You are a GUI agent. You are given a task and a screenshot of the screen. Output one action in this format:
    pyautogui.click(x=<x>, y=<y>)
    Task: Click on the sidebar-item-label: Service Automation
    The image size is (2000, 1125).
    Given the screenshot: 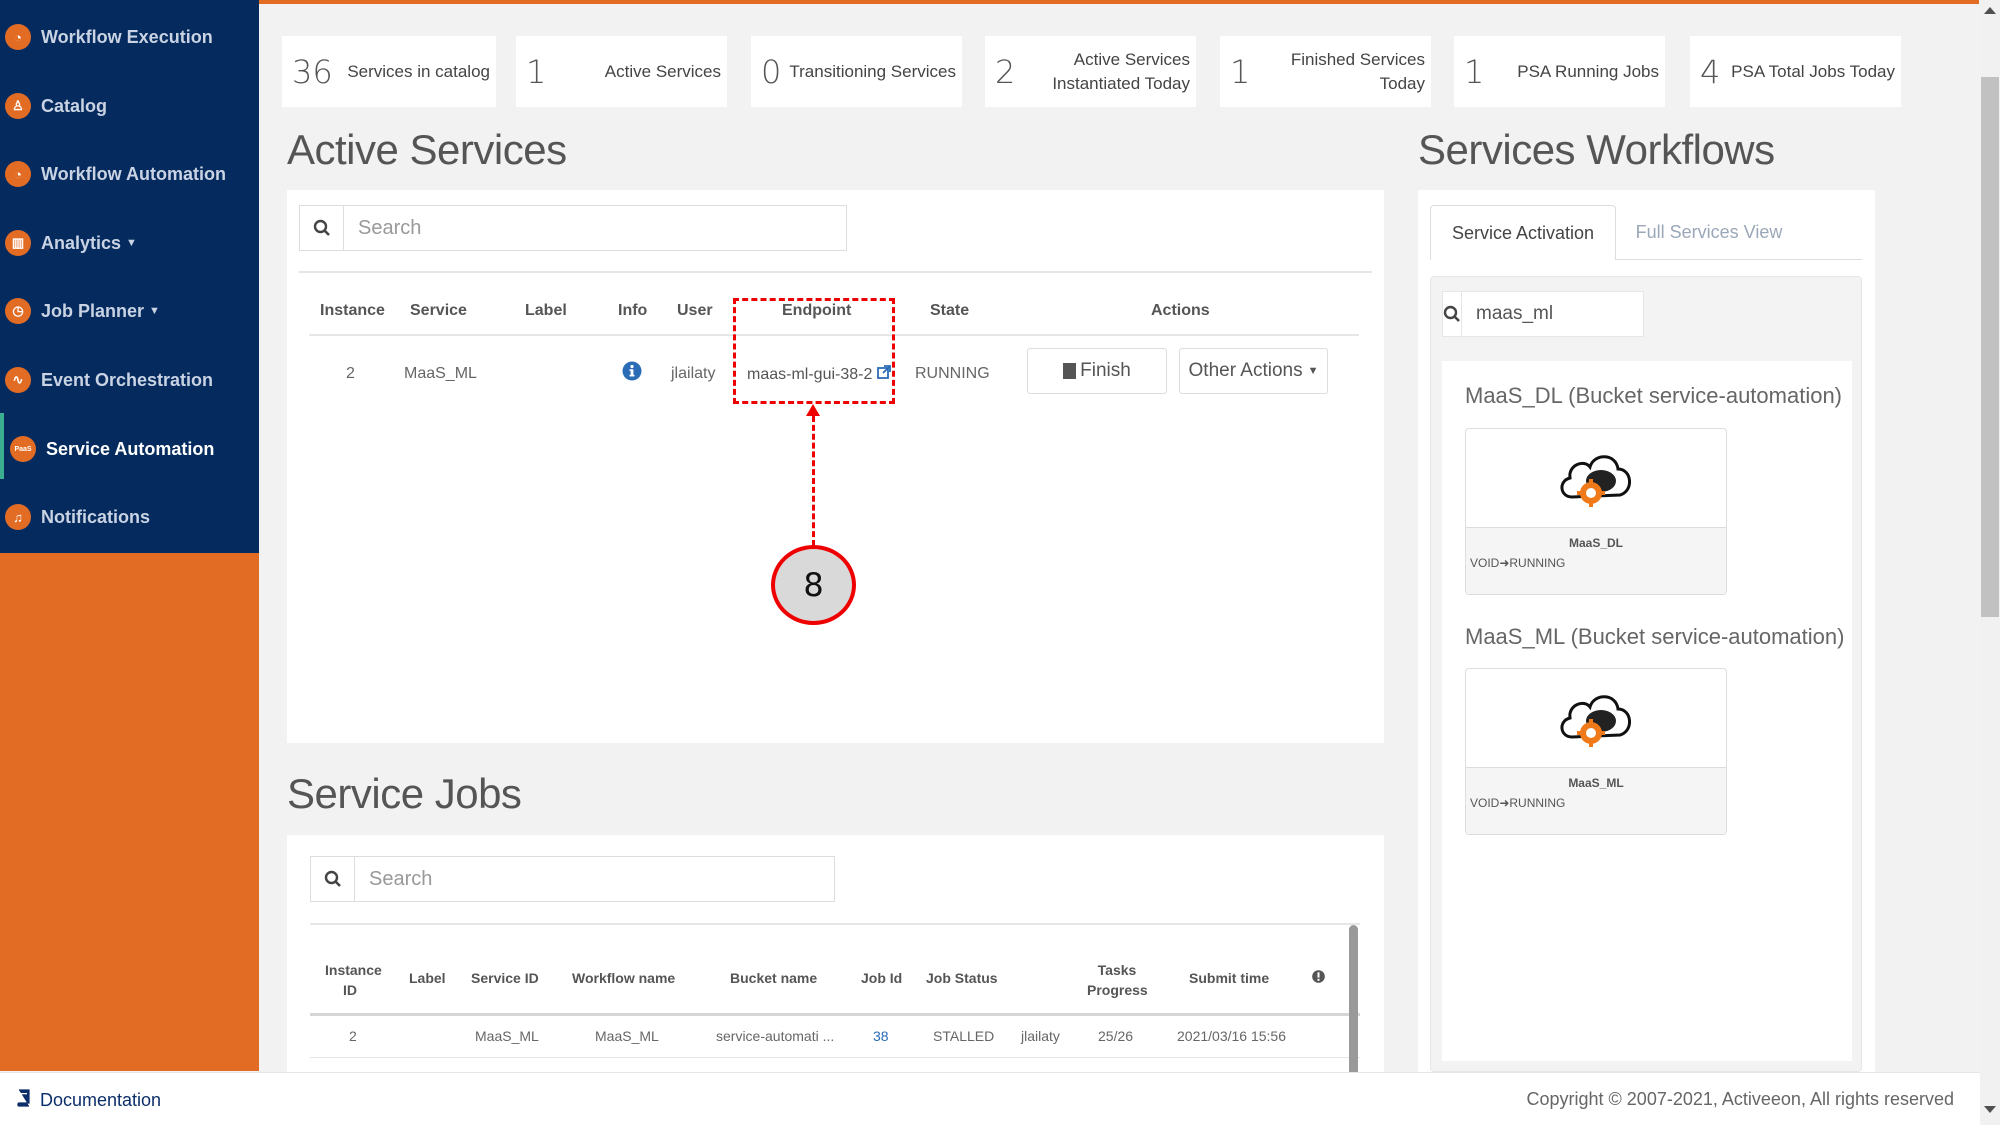 What is the action you would take?
    pyautogui.click(x=130, y=448)
    